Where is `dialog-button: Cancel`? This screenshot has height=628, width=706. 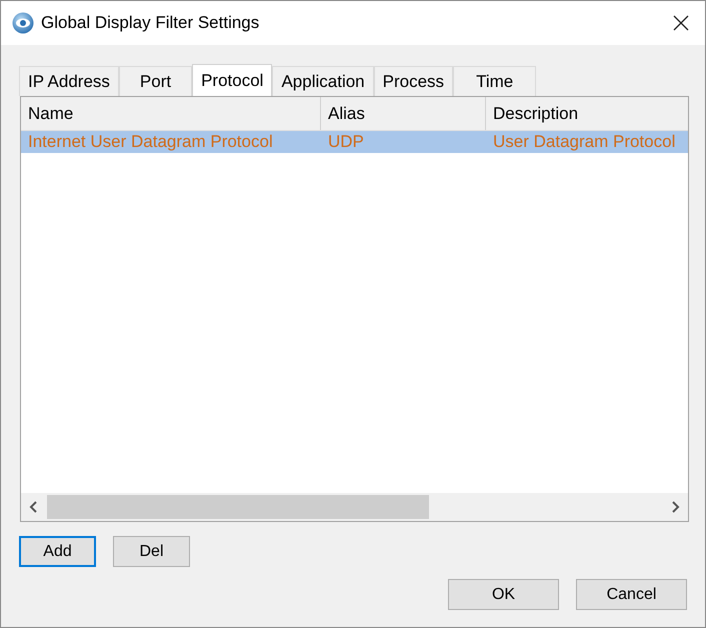 dialog-button: Cancel is located at coordinates (631, 594).